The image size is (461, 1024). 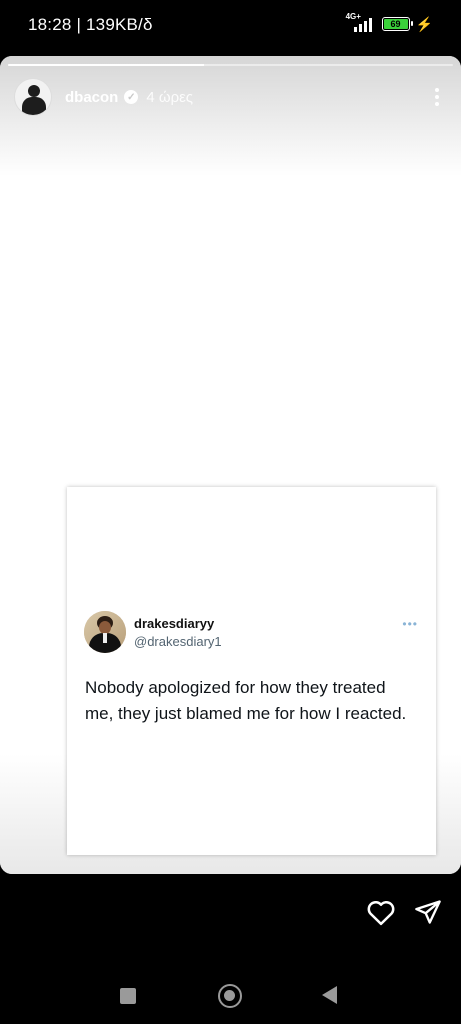 I want to click on story-progress-fill, so click(x=106, y=65).